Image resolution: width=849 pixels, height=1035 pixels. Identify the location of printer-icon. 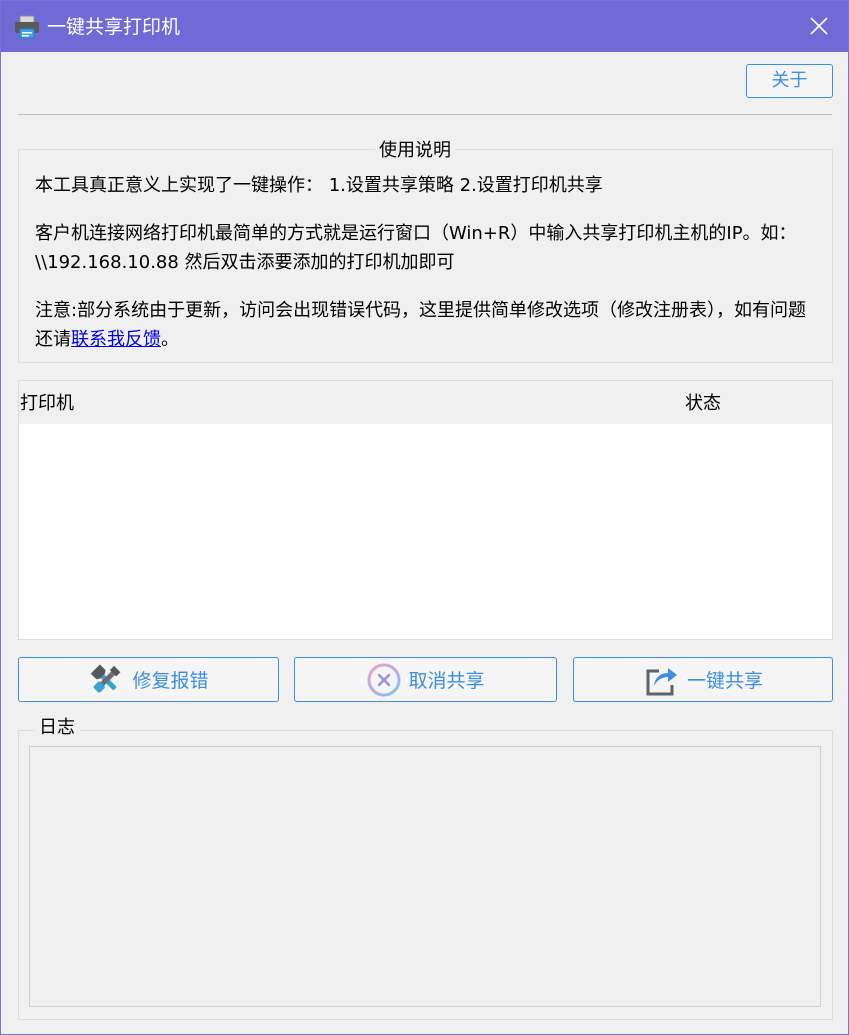
(27, 27).